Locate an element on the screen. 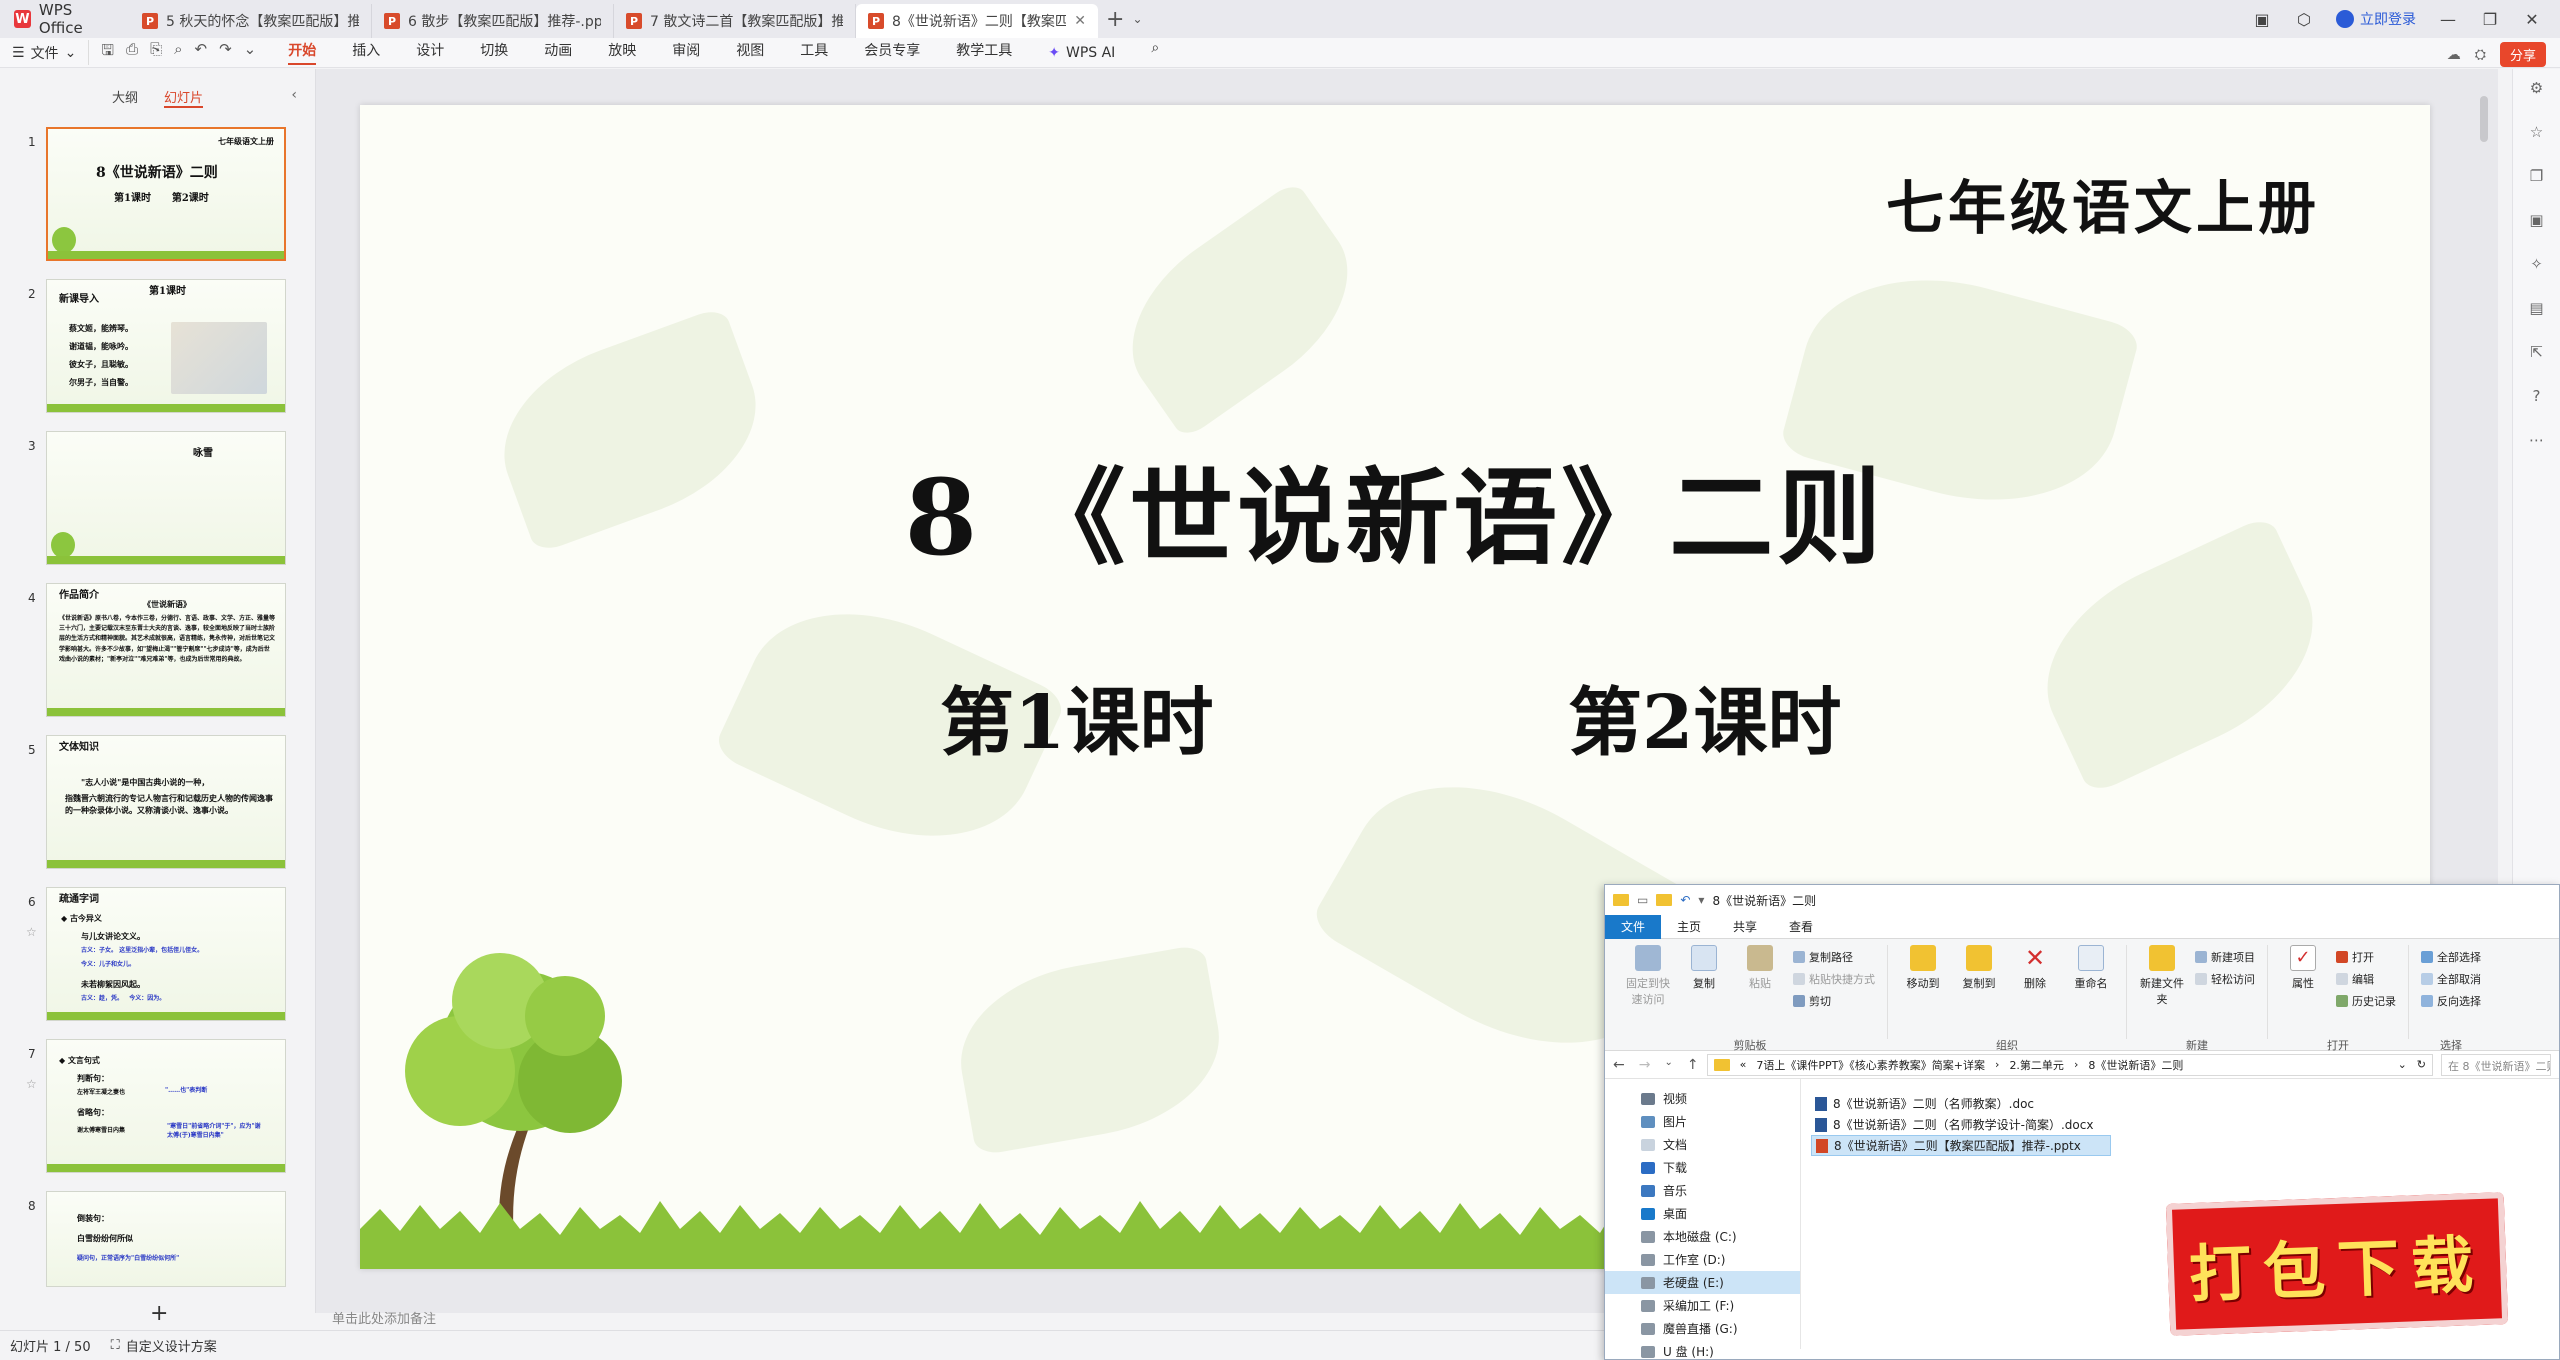 The image size is (2560, 1360). breadcrumb-overflow: « is located at coordinates (1743, 1064).